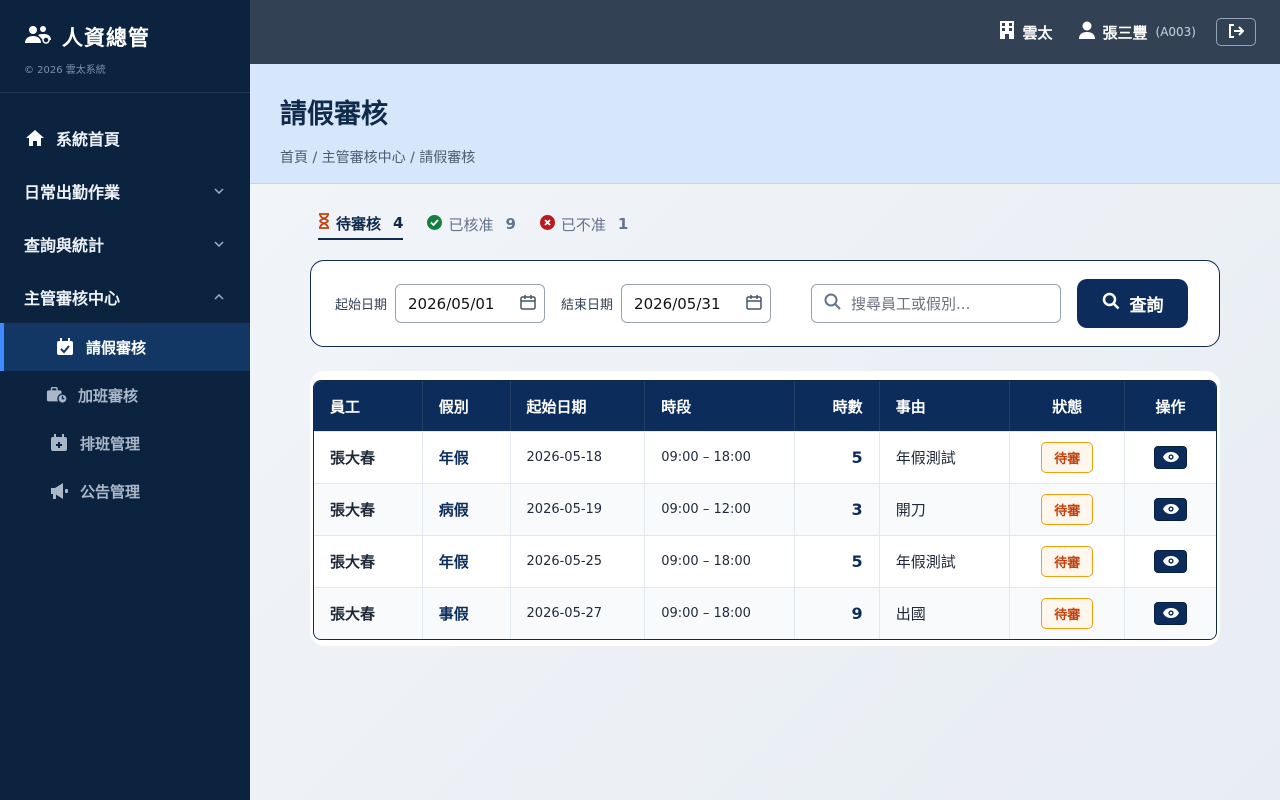 The height and width of the screenshot is (800, 1280). What do you see at coordinates (435, 224) in the screenshot?
I see `check-circle-icon` at bounding box center [435, 224].